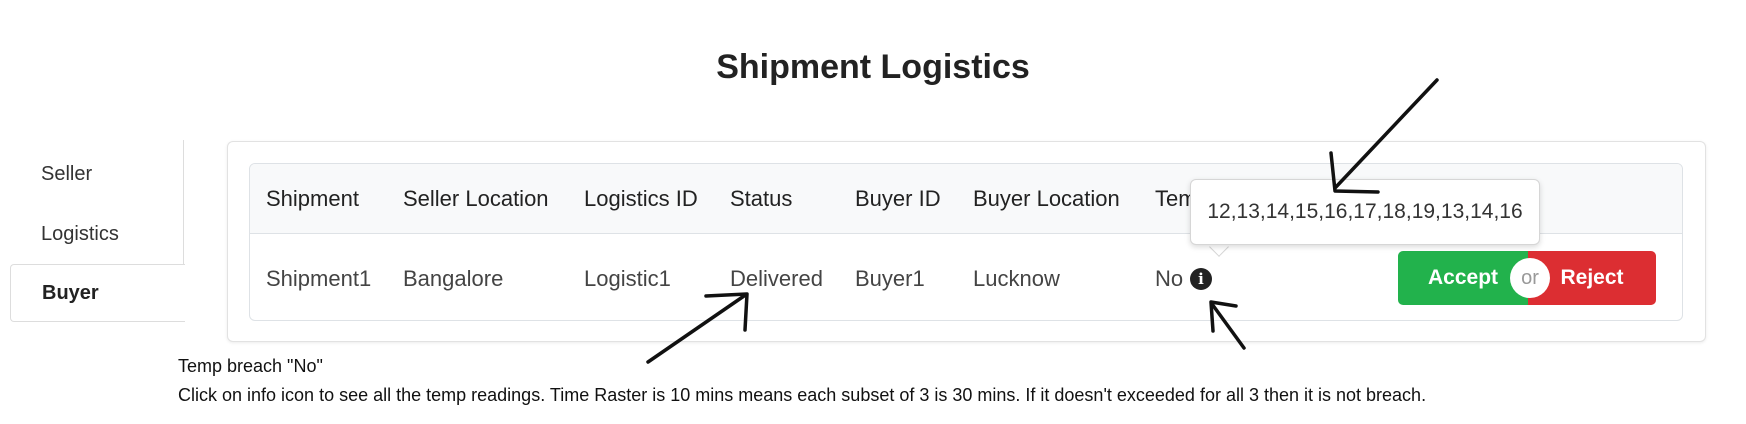 The image size is (1746, 424). Describe the element at coordinates (250, 366) in the screenshot. I see `annotation-line-1: Temp breach "No"` at that location.